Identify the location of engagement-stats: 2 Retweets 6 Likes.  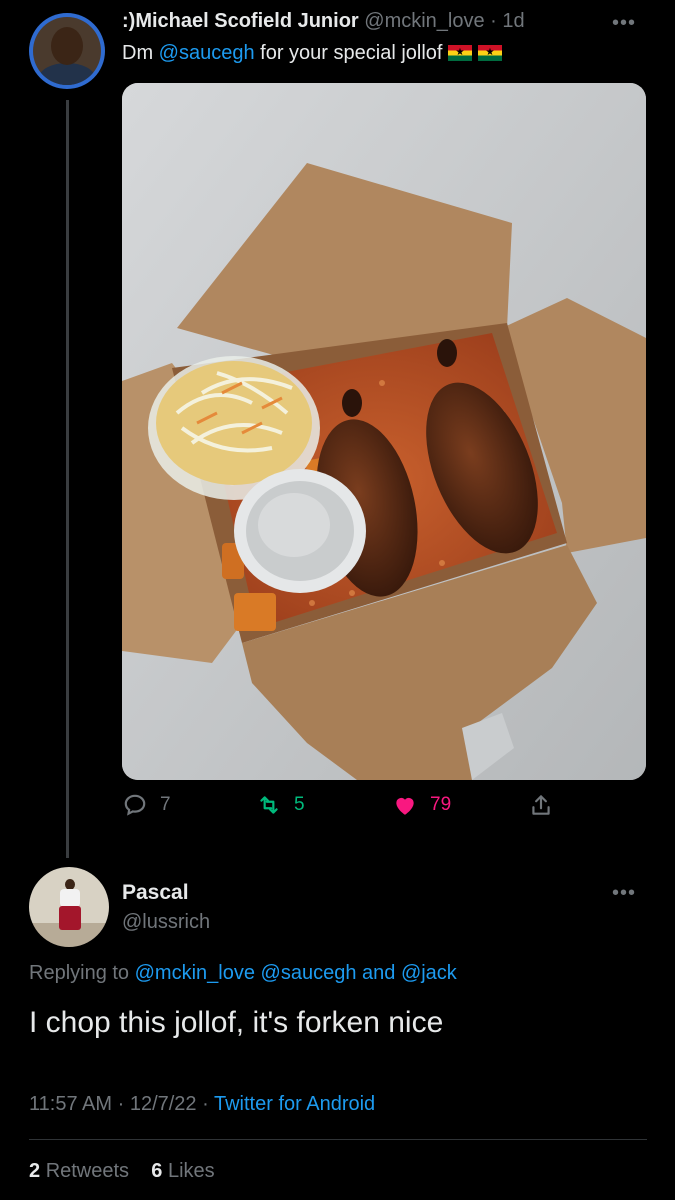
(122, 1171).